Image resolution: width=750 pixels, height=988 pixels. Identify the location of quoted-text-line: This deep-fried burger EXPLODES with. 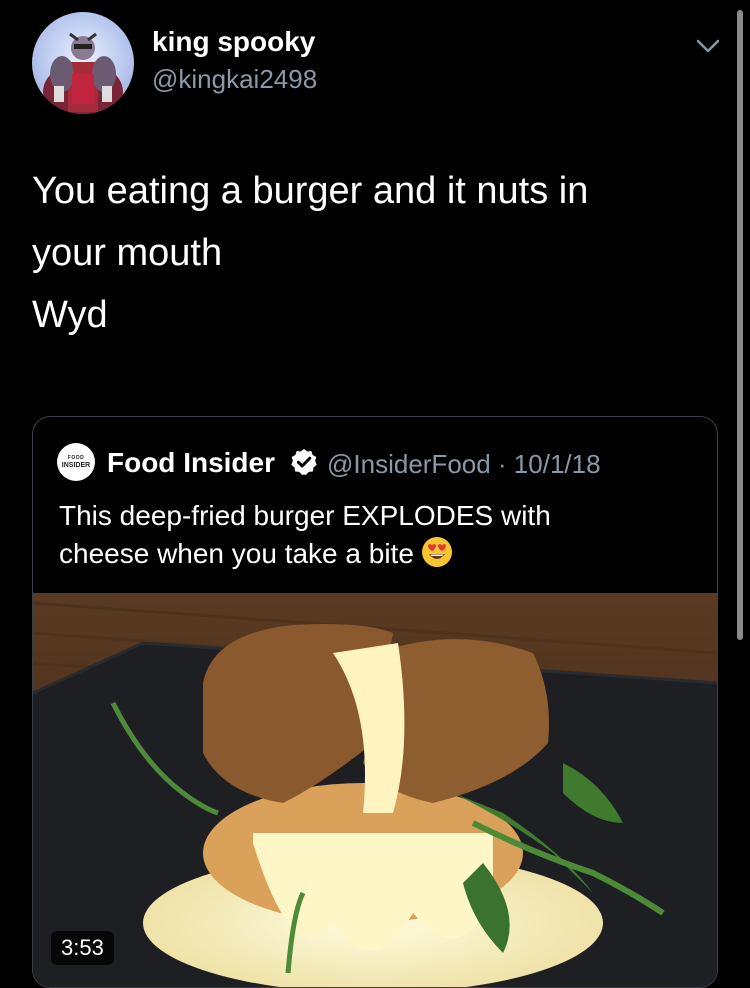
(305, 515).